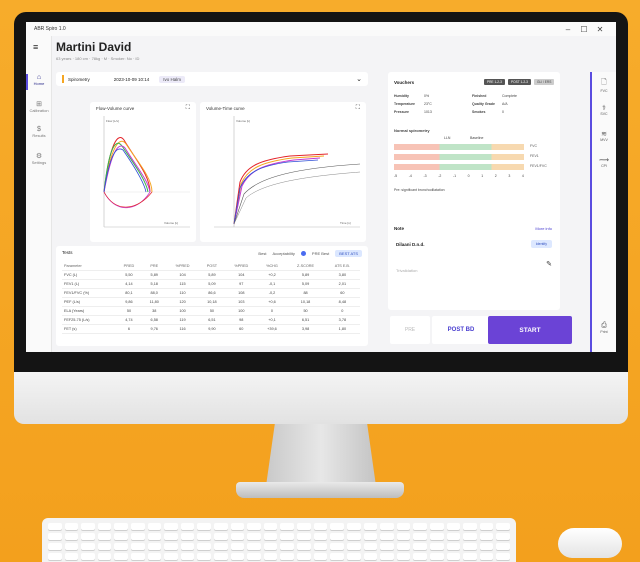  Describe the element at coordinates (171, 223) in the screenshot. I see `x-axis-label: Volume [L]` at that location.